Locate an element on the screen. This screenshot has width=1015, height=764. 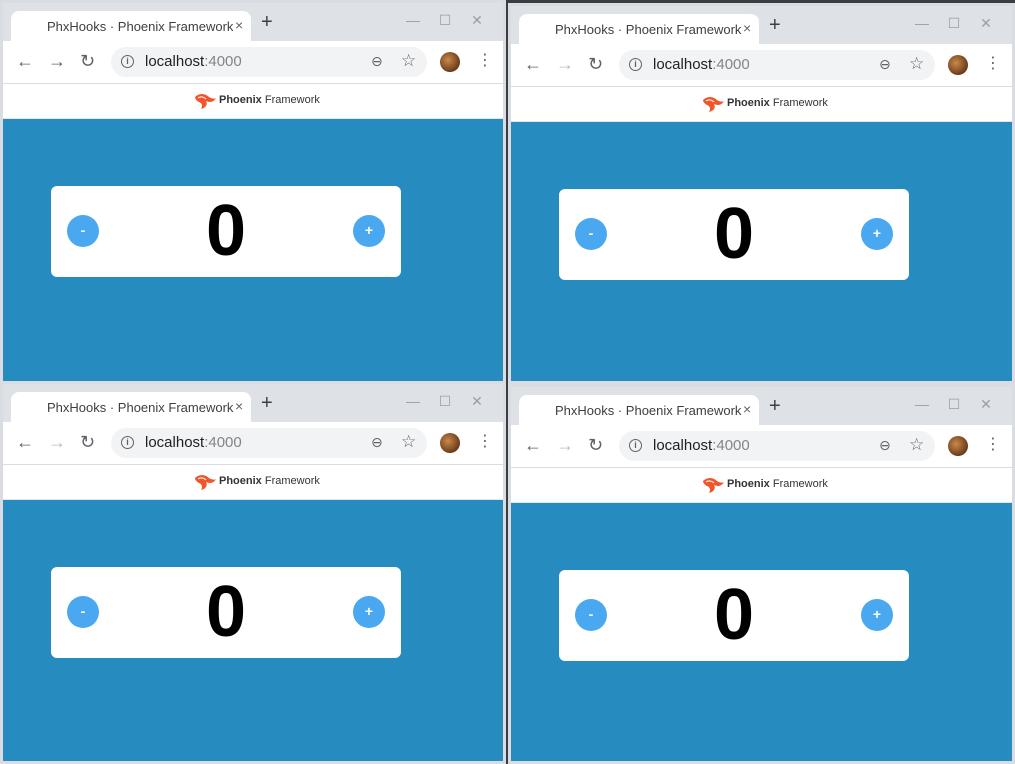
phoenix-bird-icon is located at coordinates (205, 101).